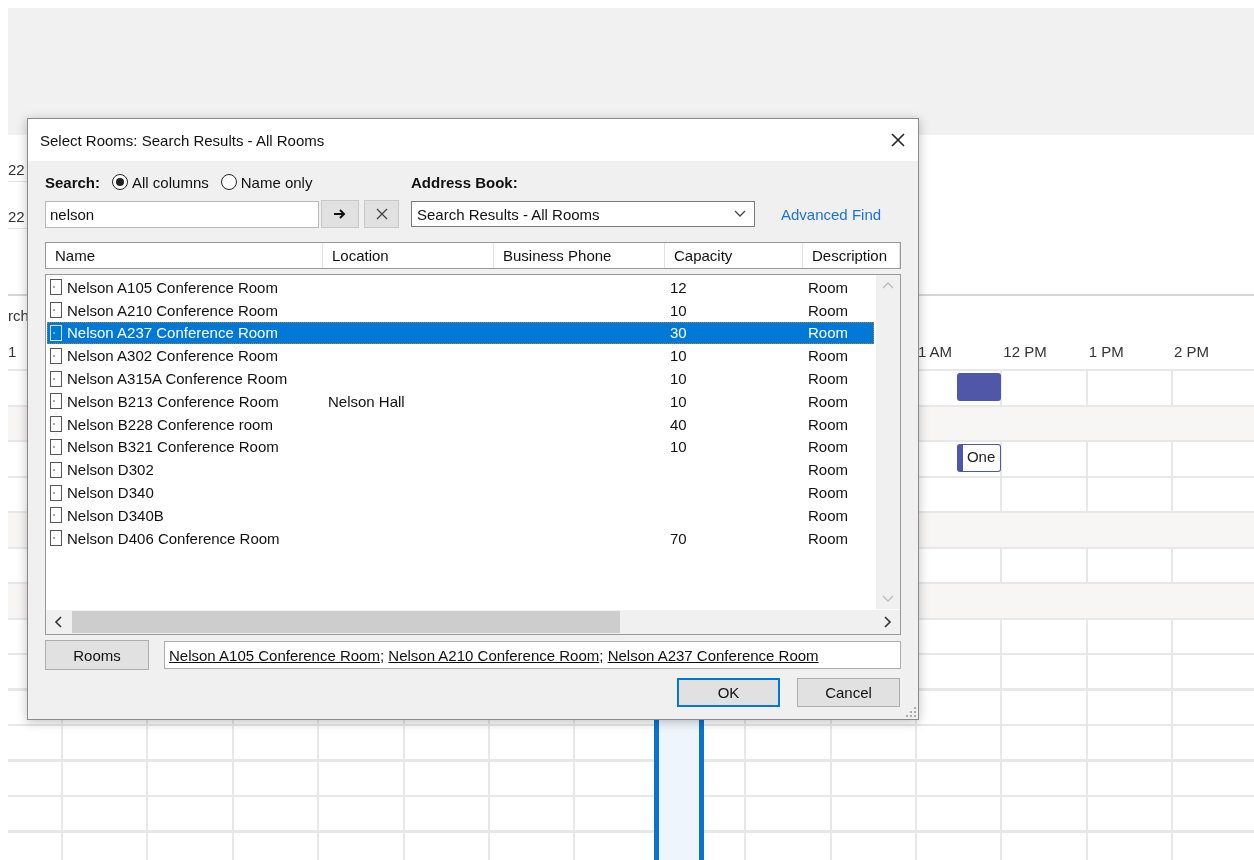 The image size is (1254, 860). Describe the element at coordinates (460, 447) in the screenshot. I see `table-row: Nelson B321 Conference Room 10 Room` at that location.